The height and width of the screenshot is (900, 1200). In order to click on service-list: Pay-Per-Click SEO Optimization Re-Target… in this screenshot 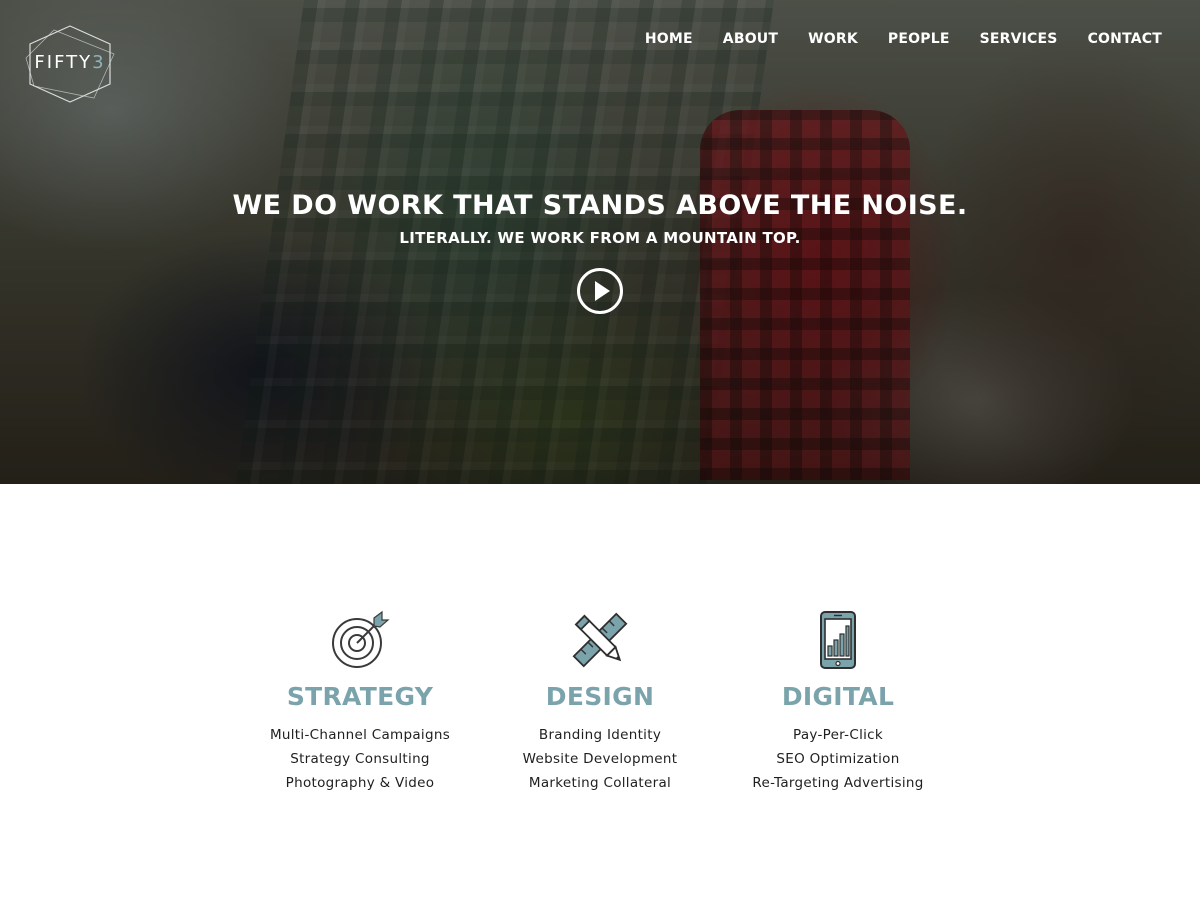, I will do `click(838, 759)`.